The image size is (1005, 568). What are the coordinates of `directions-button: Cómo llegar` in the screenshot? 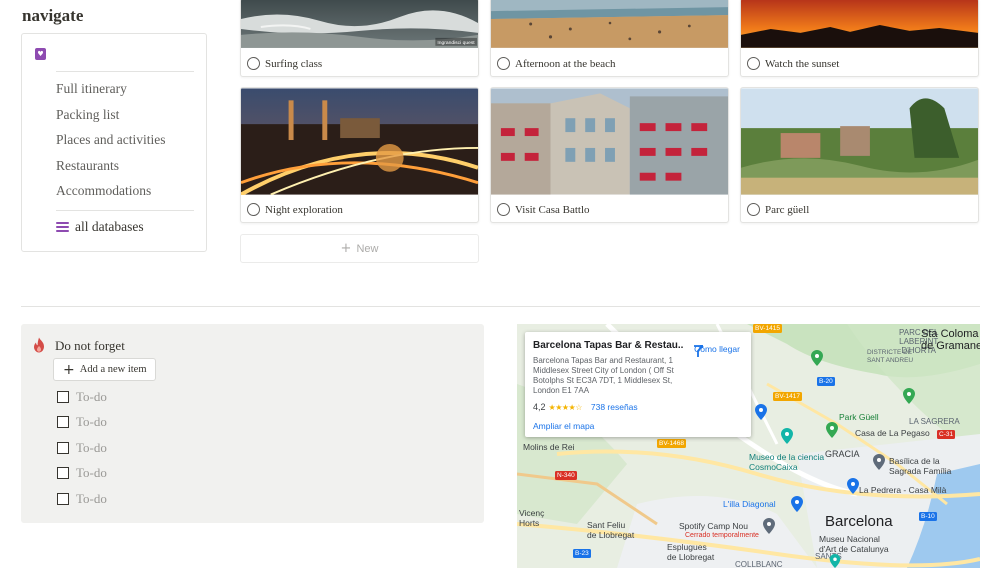 It's located at (717, 350).